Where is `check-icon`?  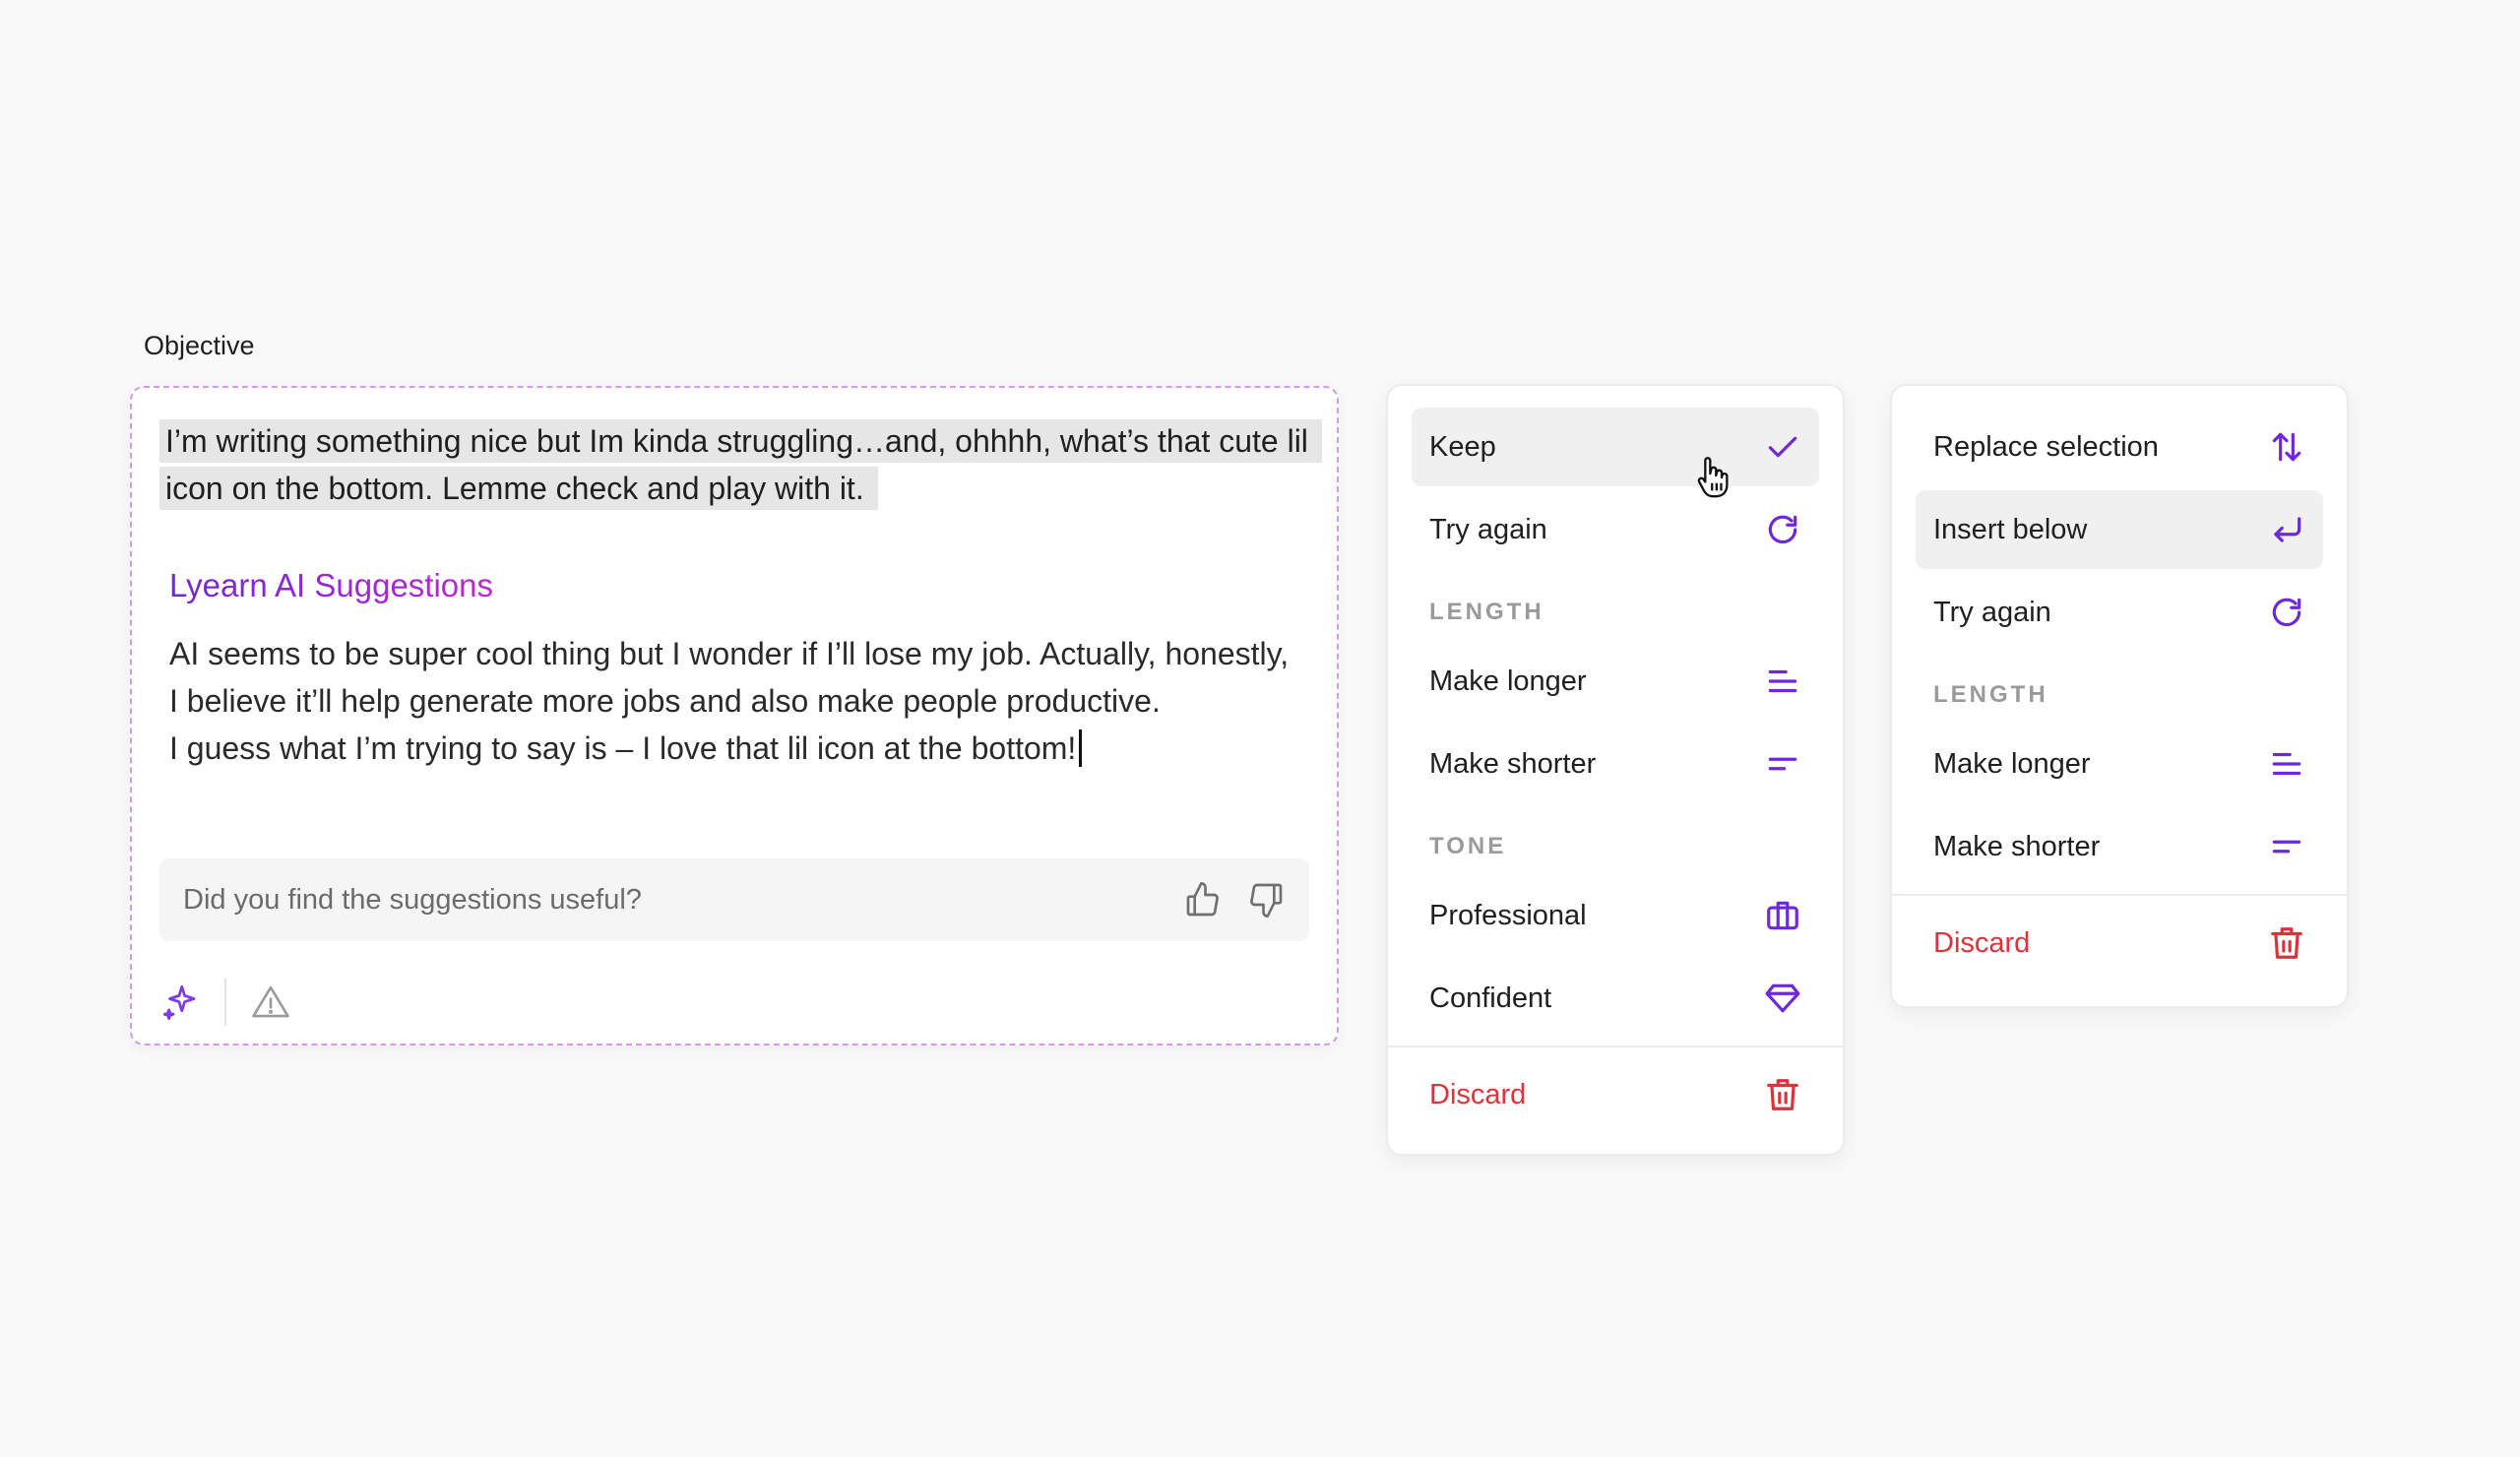
check-icon is located at coordinates (1782, 447).